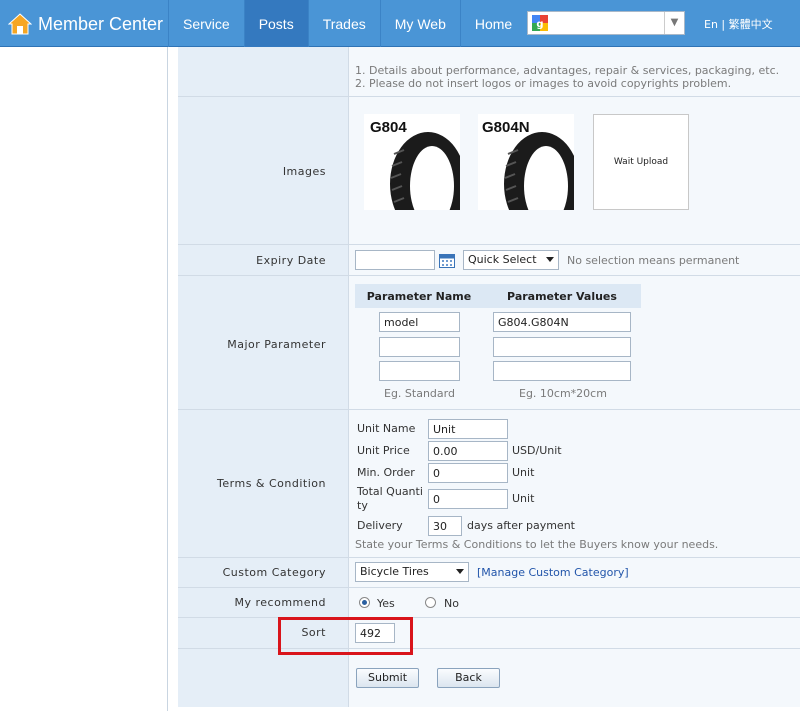 The width and height of the screenshot is (800, 711). Describe the element at coordinates (387, 678) in the screenshot. I see `submit-button: Submit` at that location.